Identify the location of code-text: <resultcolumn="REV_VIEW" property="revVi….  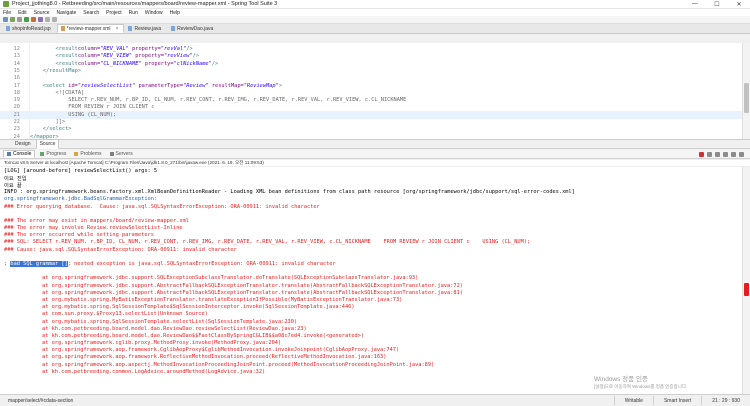
(127, 56).